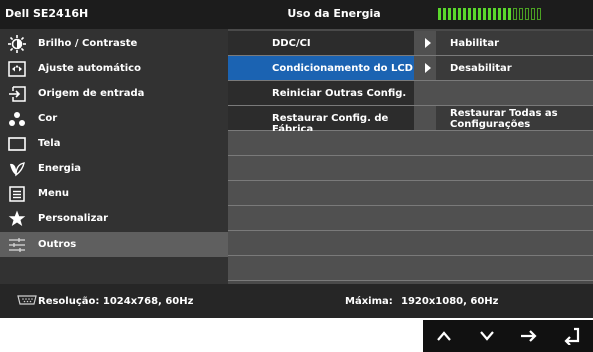 The image size is (593, 352). What do you see at coordinates (114, 143) in the screenshot?
I see `menu-item-tela: Tela` at bounding box center [114, 143].